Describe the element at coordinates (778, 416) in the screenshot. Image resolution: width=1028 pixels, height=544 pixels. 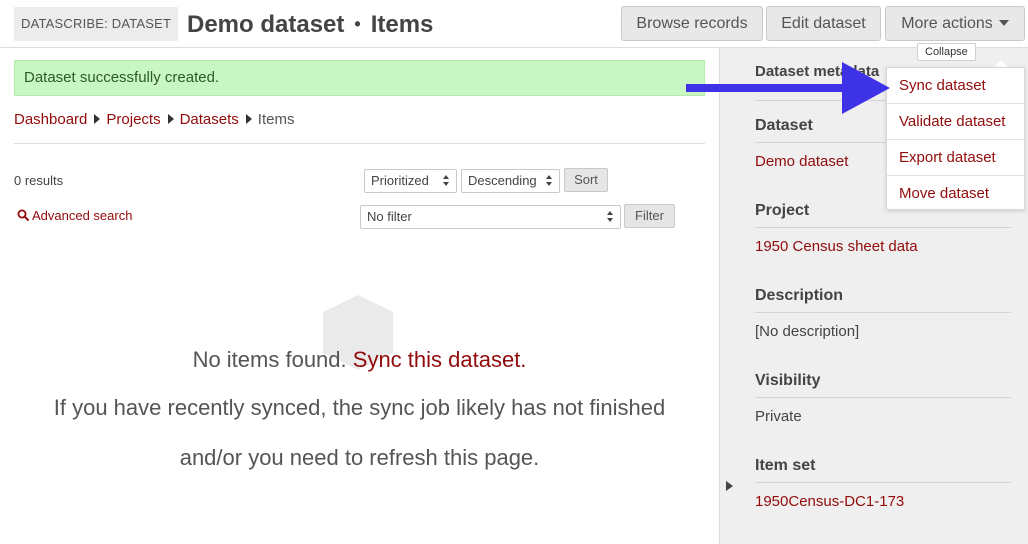
I see `visibility-value: Private` at that location.